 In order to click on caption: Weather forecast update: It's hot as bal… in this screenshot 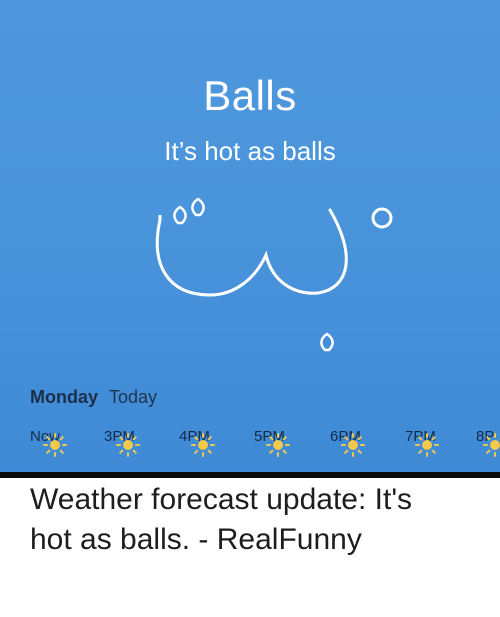, I will do `click(260, 520)`.